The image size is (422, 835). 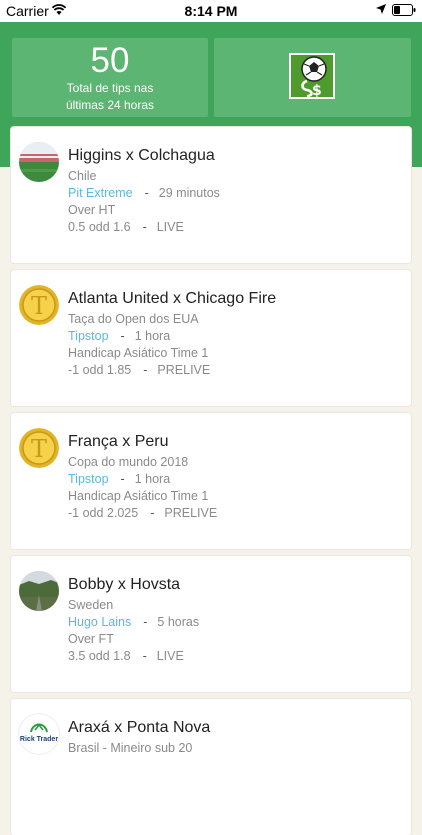 I want to click on odds-row: 3.5 odd 1.8- LIVE, so click(x=126, y=656).